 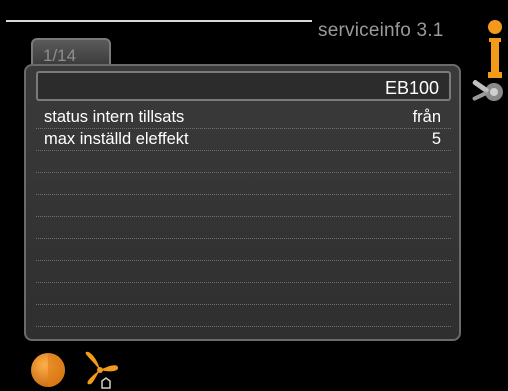 I want to click on fan-icon, so click(x=101, y=370).